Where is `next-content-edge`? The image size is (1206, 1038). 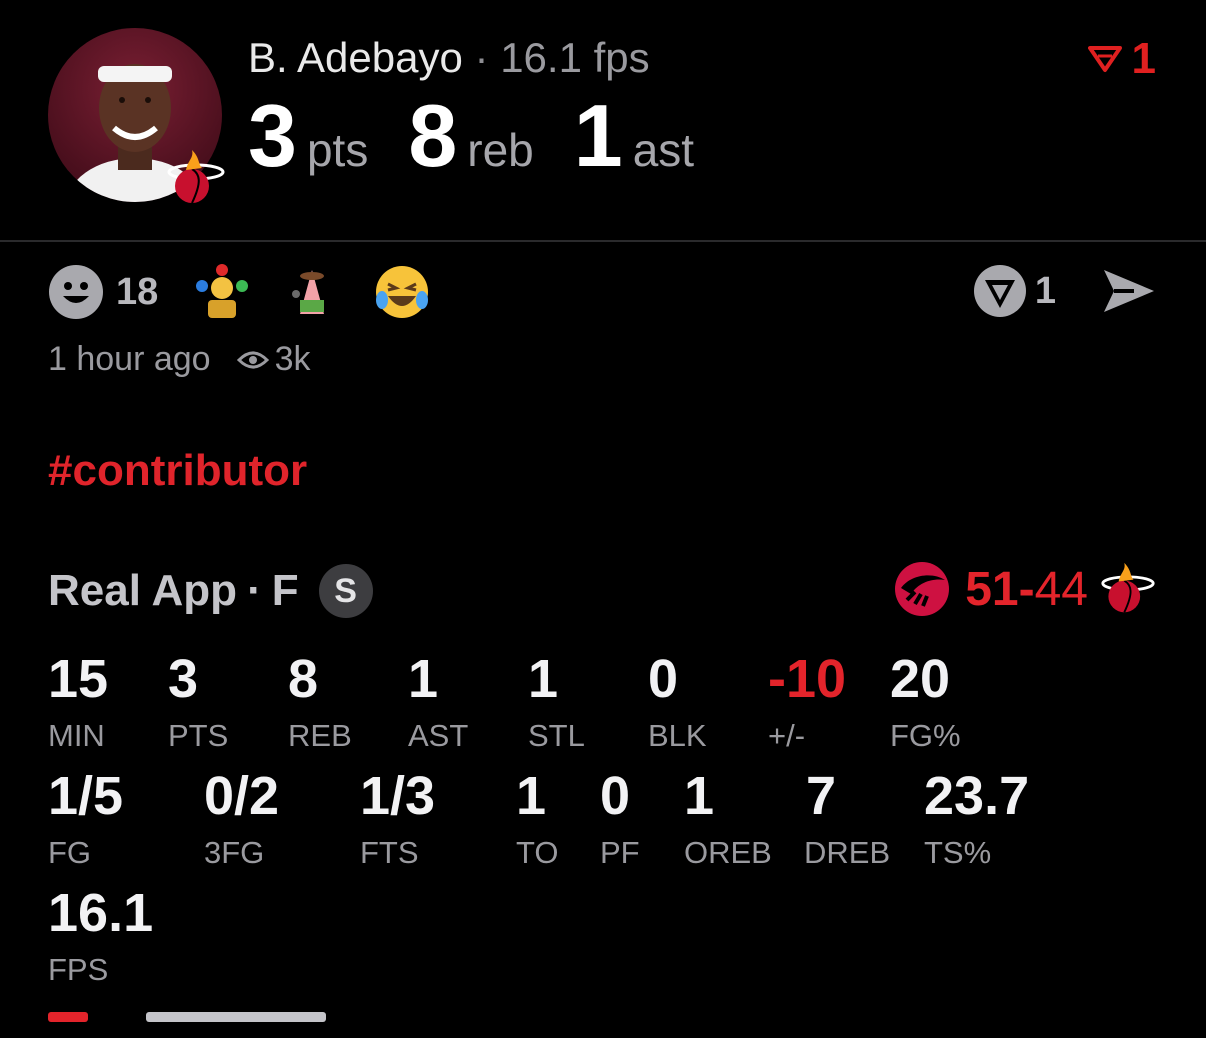
next-content-edge is located at coordinates (198, 1023).